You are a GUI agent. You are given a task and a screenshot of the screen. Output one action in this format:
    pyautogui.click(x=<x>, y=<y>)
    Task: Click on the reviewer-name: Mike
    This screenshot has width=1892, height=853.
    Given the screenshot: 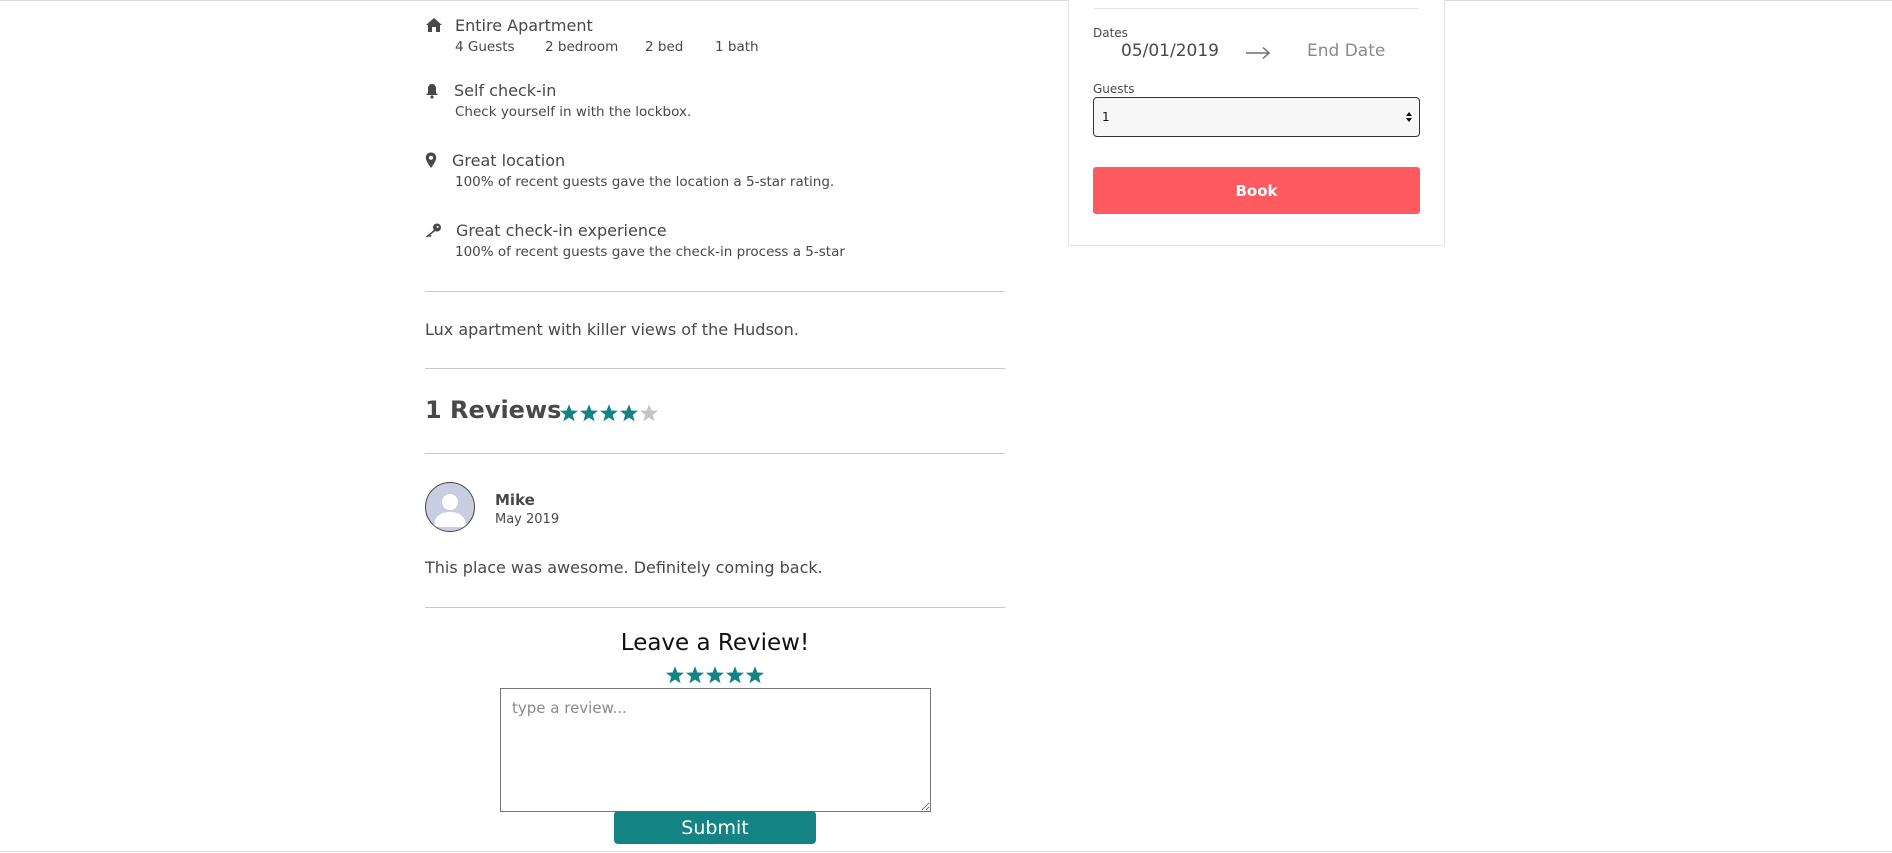 What is the action you would take?
    pyautogui.click(x=515, y=500)
    